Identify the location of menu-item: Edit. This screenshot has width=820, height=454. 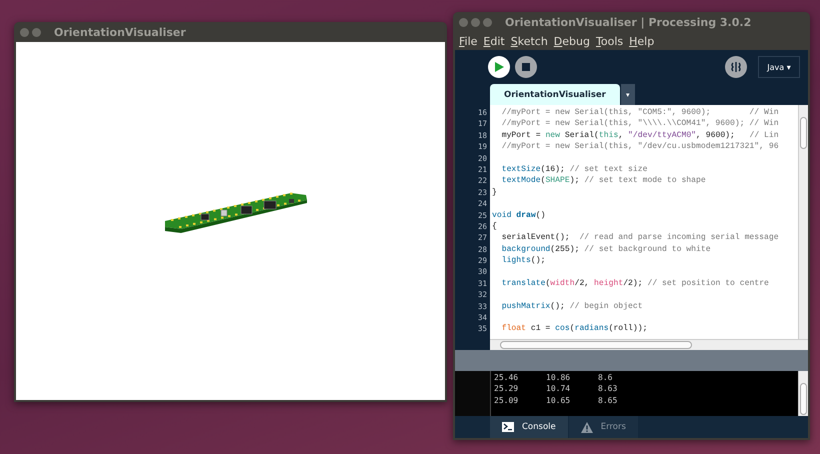
(494, 41).